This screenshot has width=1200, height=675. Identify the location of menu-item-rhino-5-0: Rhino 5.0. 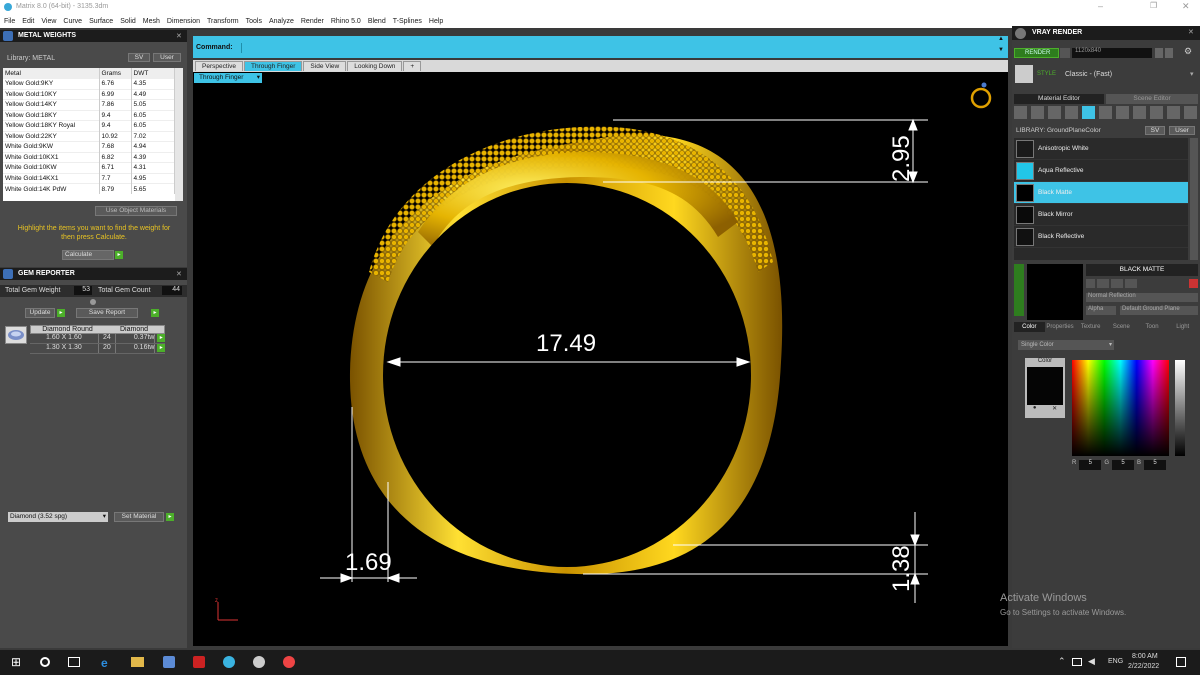
(346, 21).